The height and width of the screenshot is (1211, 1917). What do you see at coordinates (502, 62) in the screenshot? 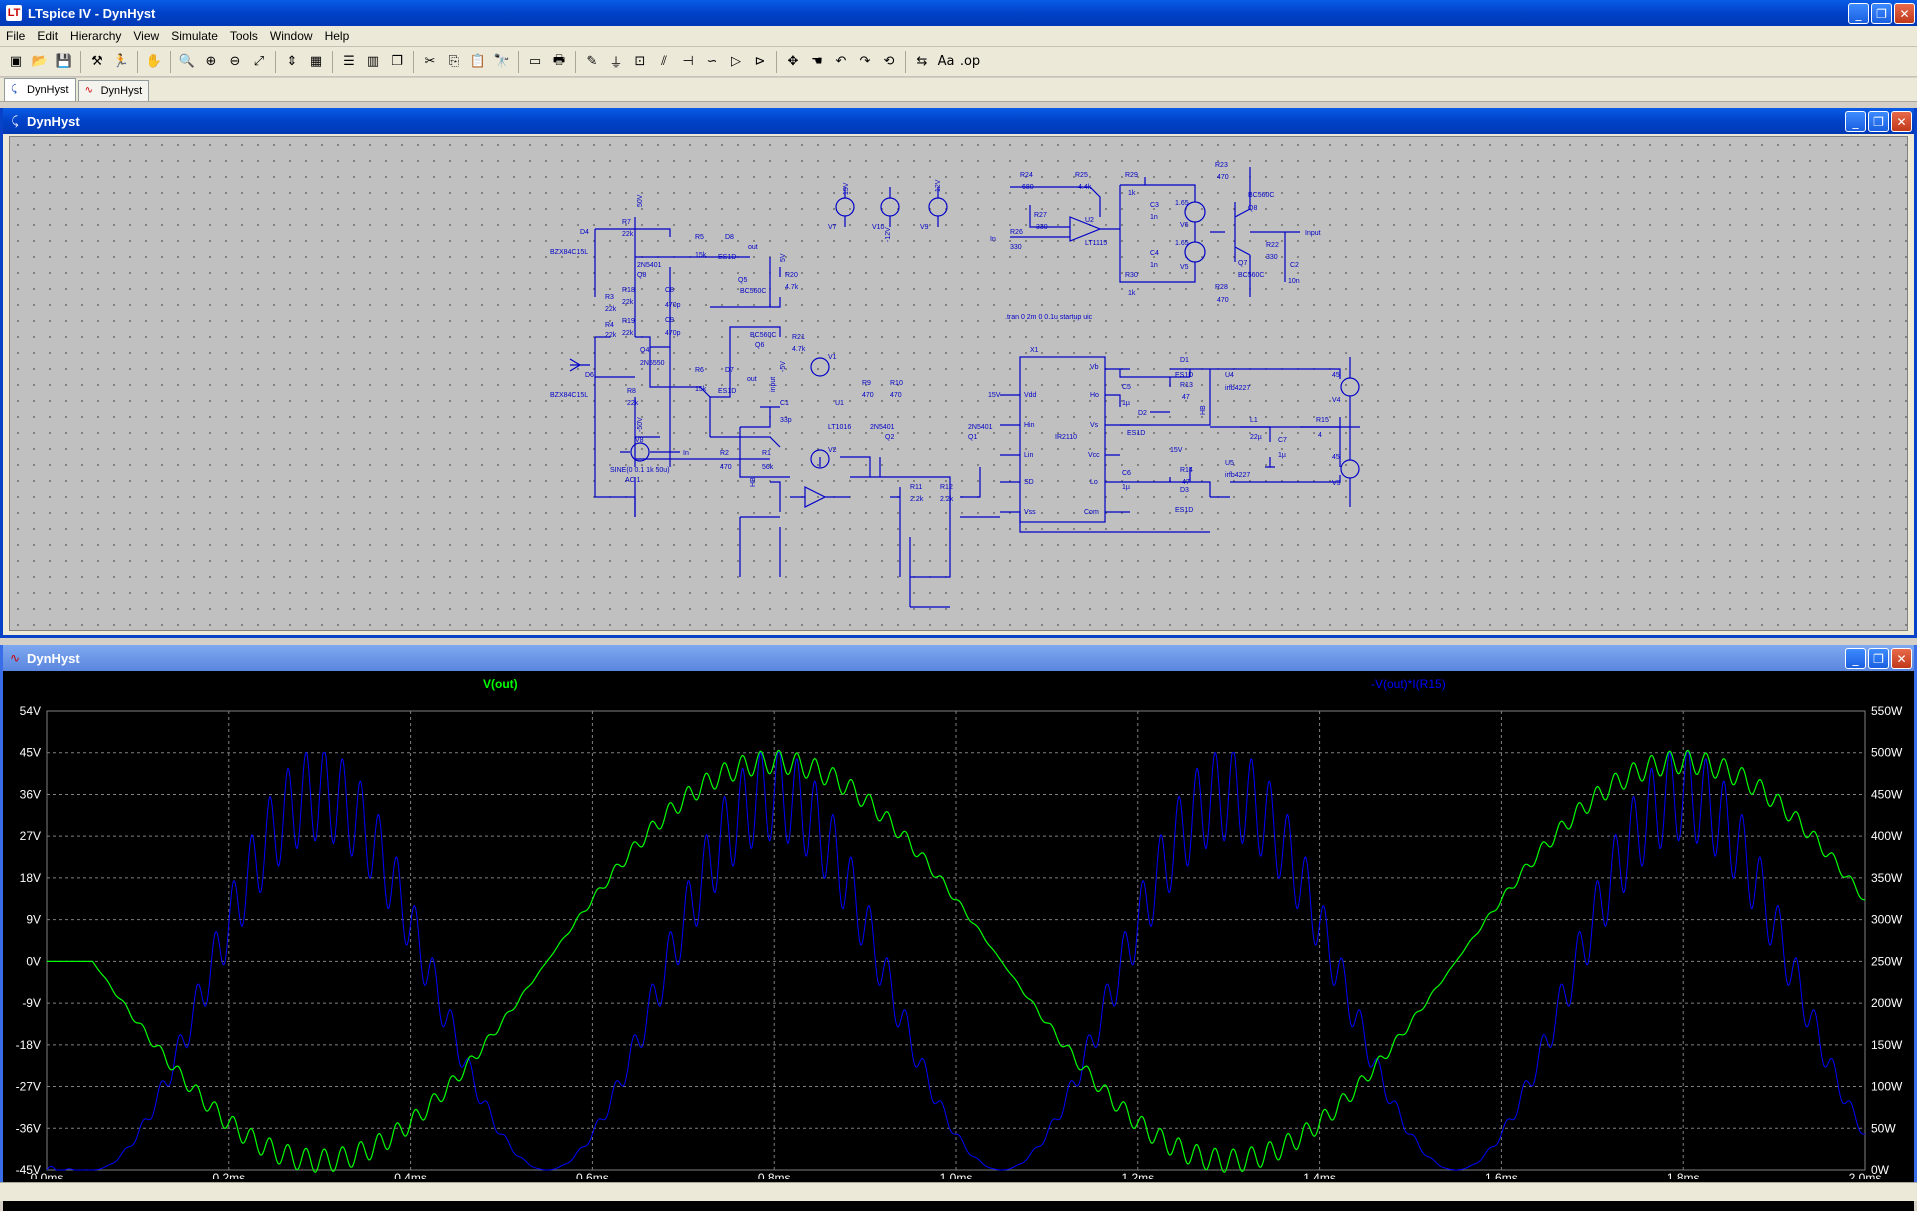
I see `find-icon: 🔭` at bounding box center [502, 62].